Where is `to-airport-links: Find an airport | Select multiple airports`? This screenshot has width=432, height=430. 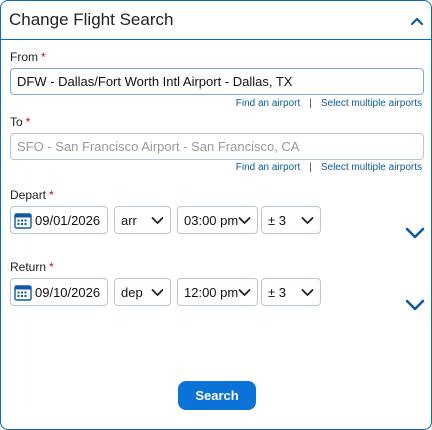
to-airport-links: Find an airport | Select multiple airports is located at coordinates (329, 167).